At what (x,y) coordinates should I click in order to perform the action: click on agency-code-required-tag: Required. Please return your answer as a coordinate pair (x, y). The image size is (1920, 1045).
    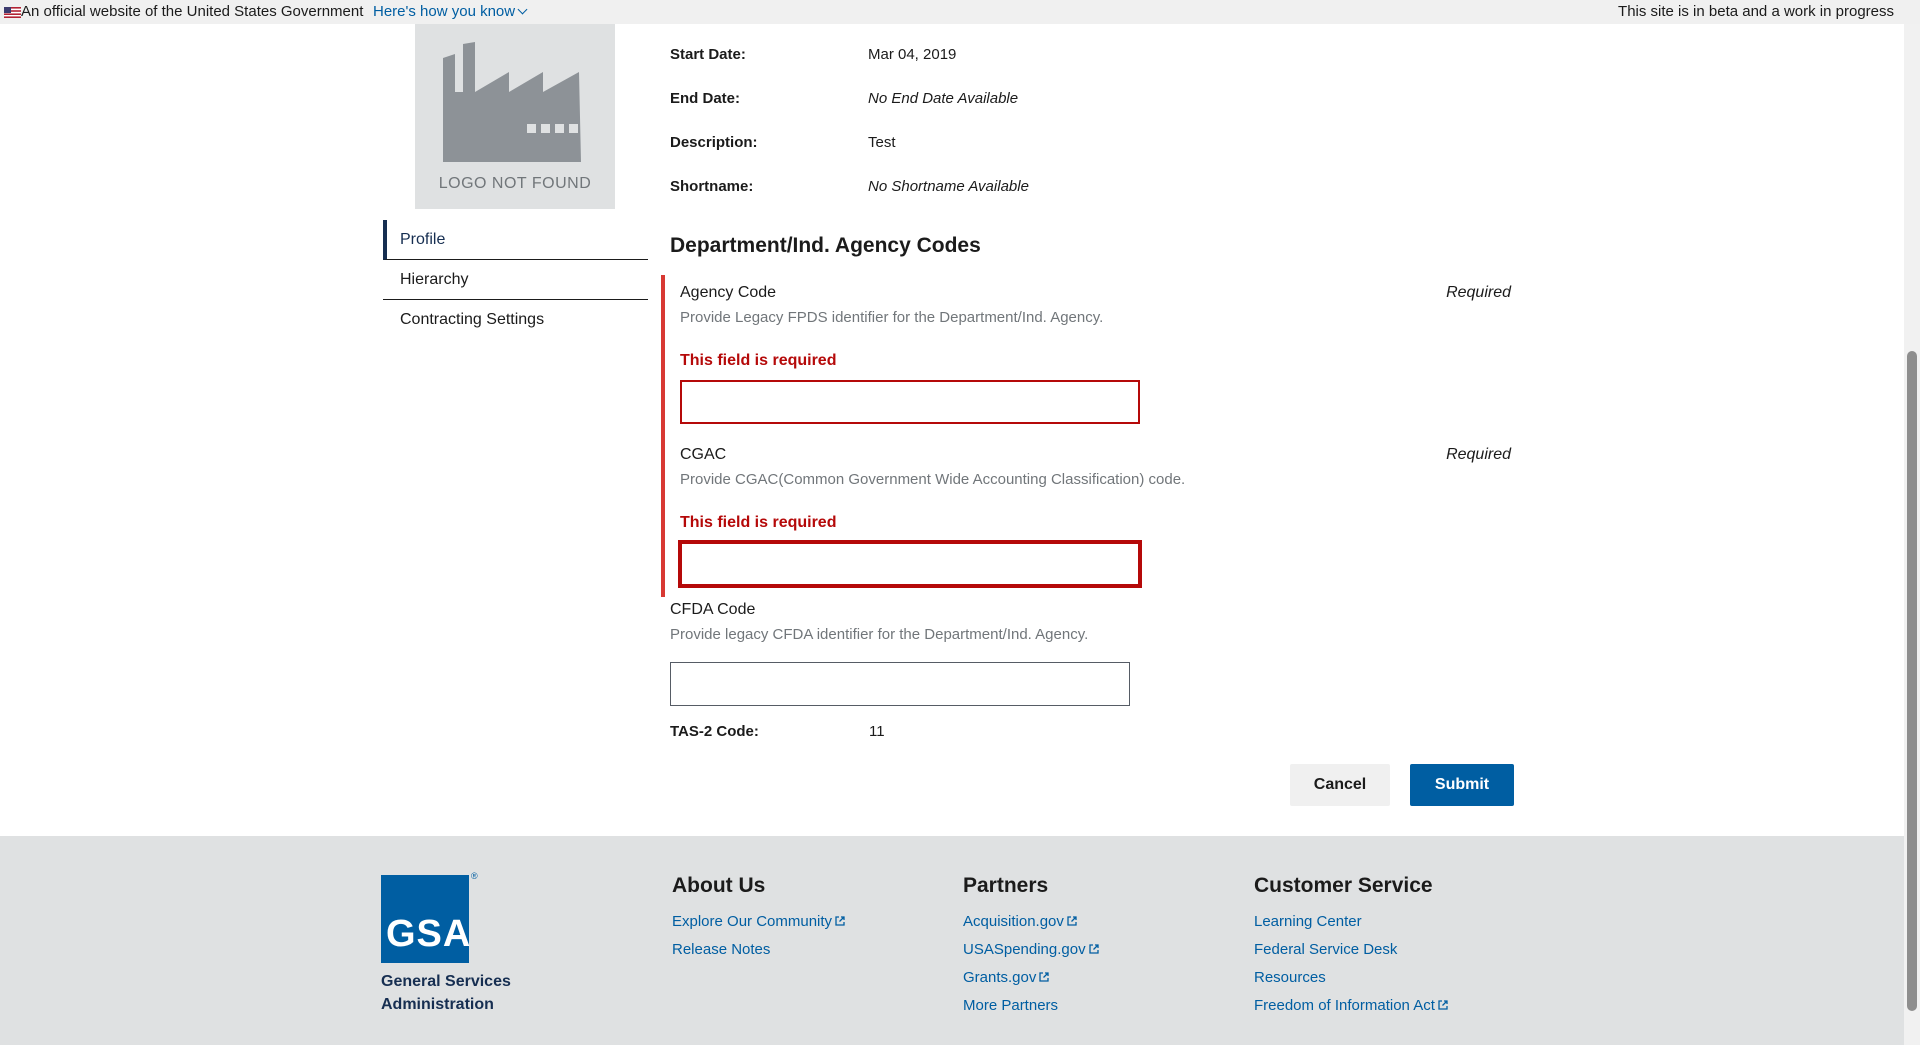
    Looking at the image, I should click on (1478, 292).